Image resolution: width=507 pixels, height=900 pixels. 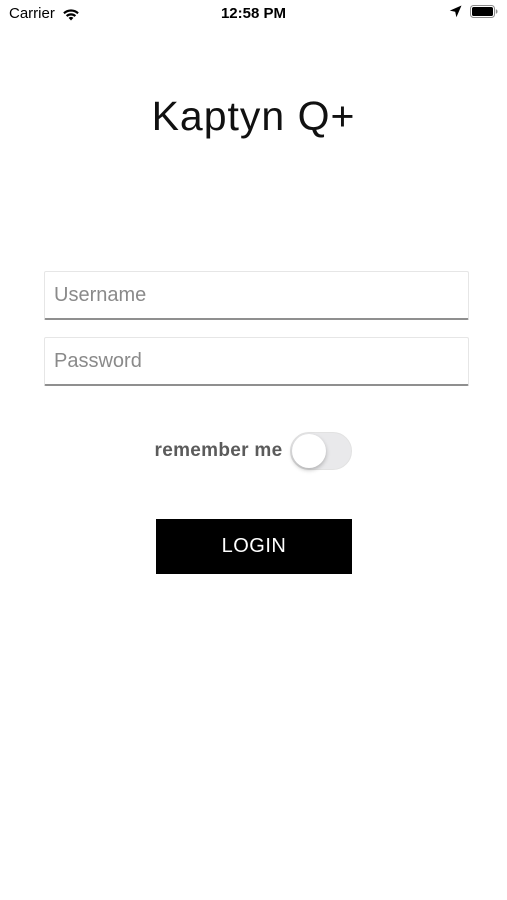 I want to click on status-time: 12:58 PM, so click(x=253, y=13).